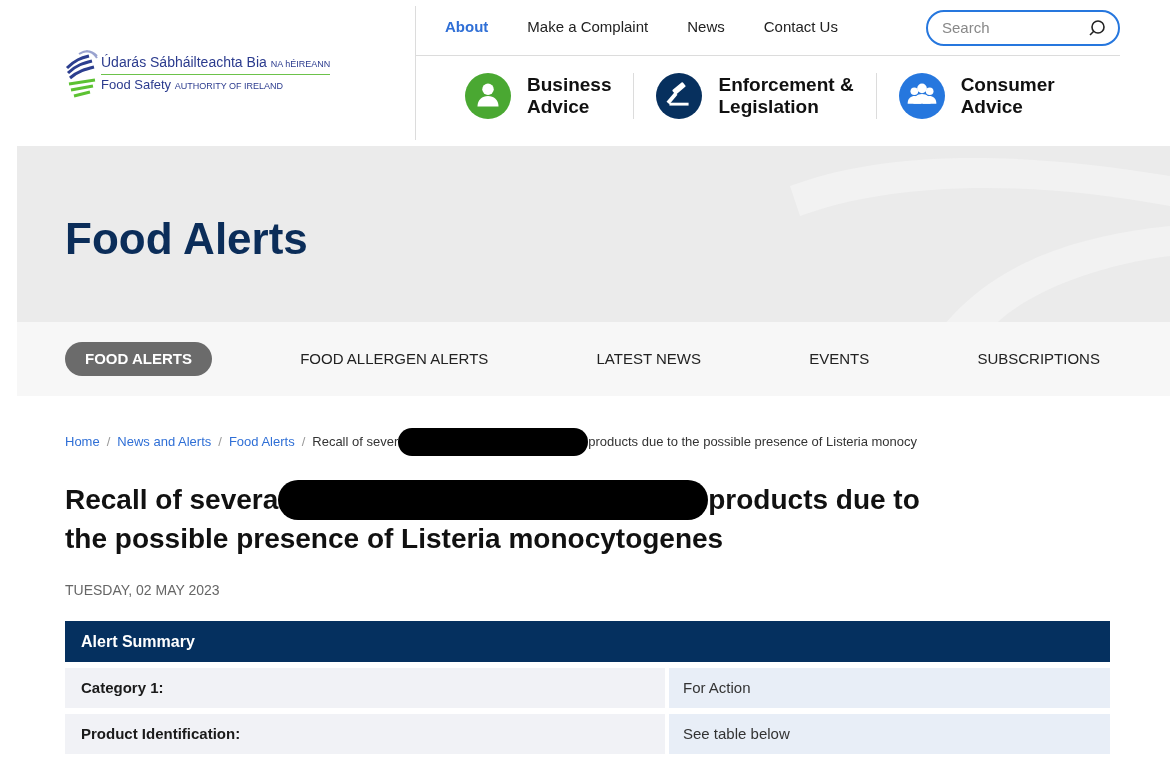 Image resolution: width=1175 pixels, height=776 pixels. I want to click on nav-link: Make a Complaint, so click(588, 27).